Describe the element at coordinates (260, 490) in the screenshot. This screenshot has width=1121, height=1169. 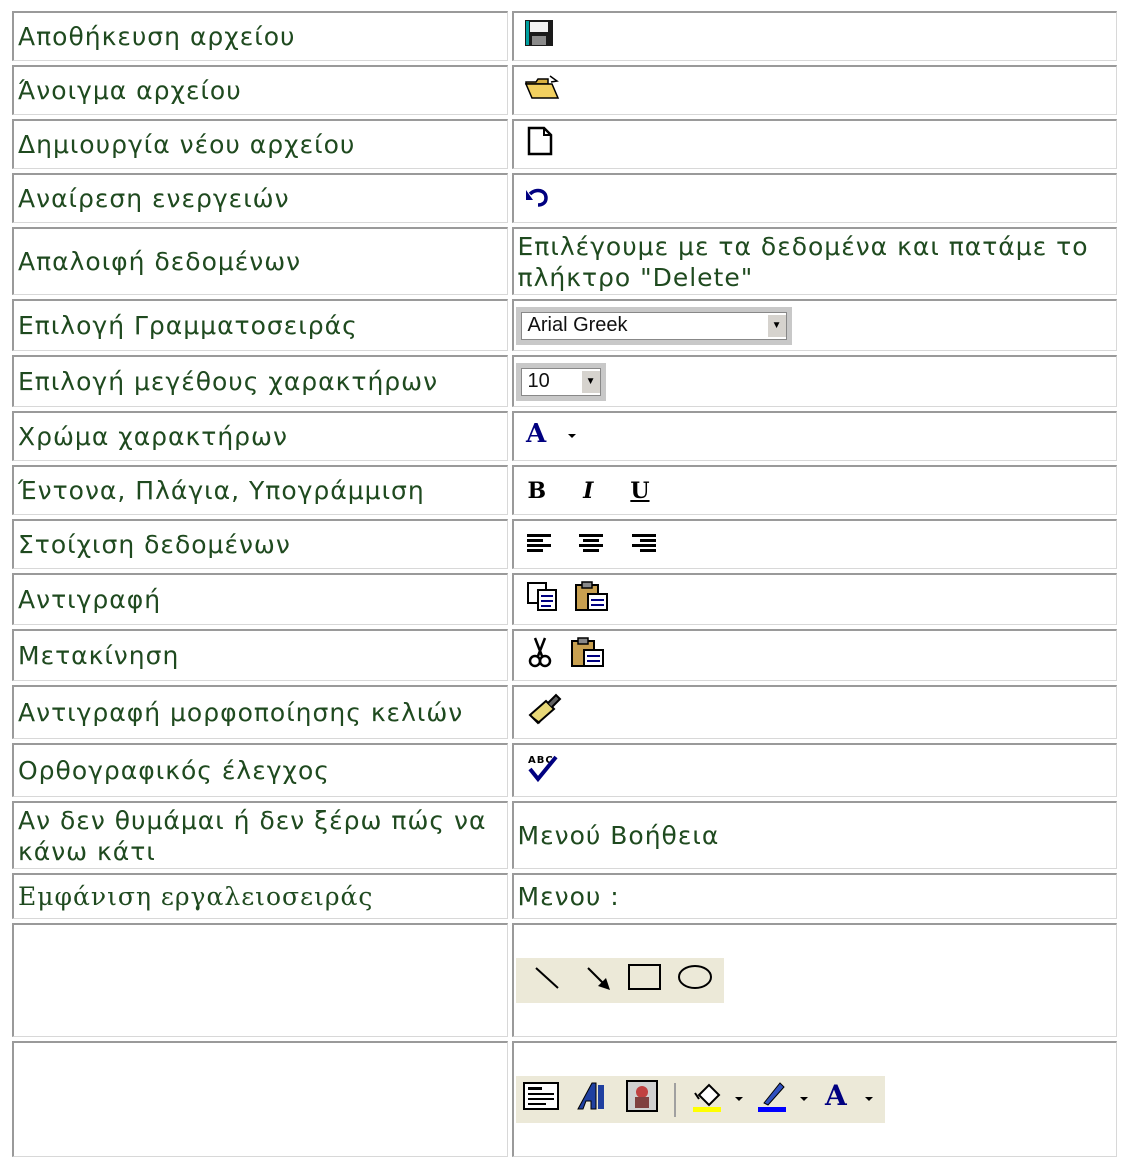
I see `row-label: Έντονα, Πλάγια, Υπογράμμιση` at that location.